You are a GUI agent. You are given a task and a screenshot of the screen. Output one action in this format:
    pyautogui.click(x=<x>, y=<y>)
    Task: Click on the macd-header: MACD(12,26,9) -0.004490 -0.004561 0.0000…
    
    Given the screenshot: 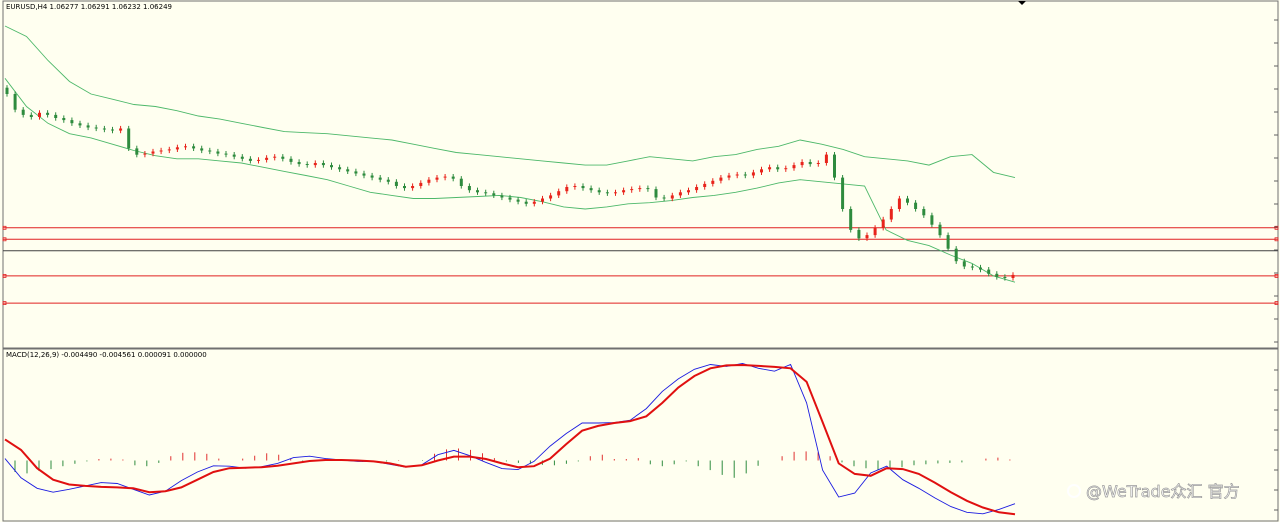 What is the action you would take?
    pyautogui.click(x=106, y=355)
    